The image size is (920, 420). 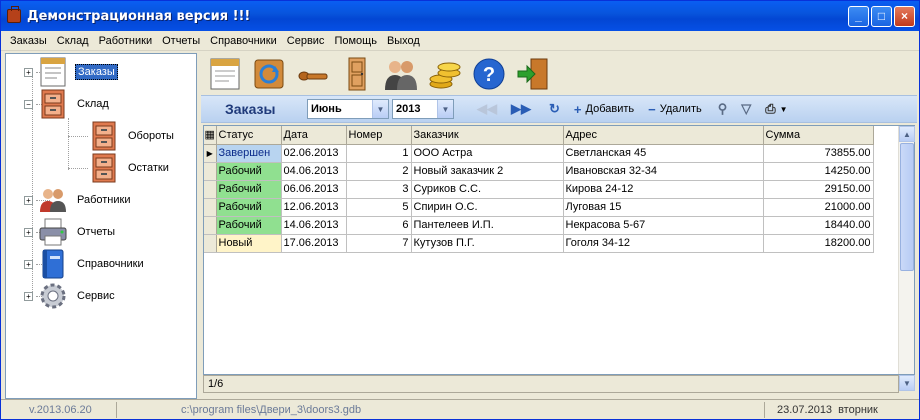 I want to click on door-handle-icon, so click(x=313, y=74).